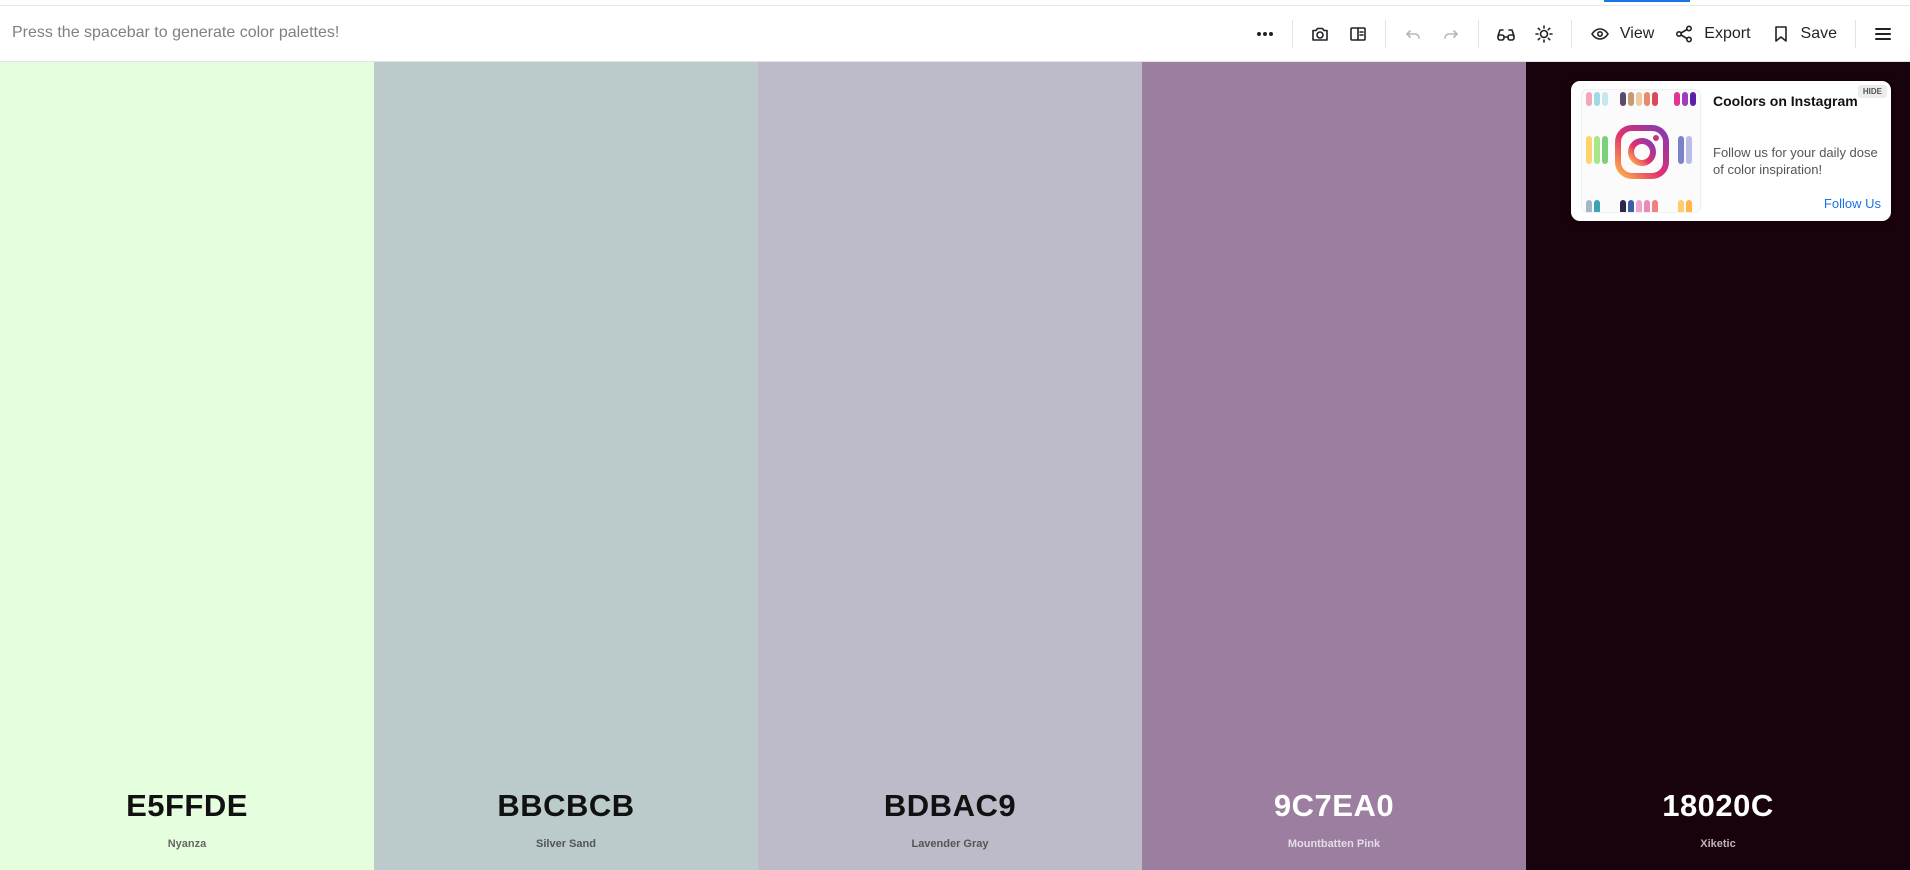  I want to click on instagram-logo-icon, so click(1642, 152).